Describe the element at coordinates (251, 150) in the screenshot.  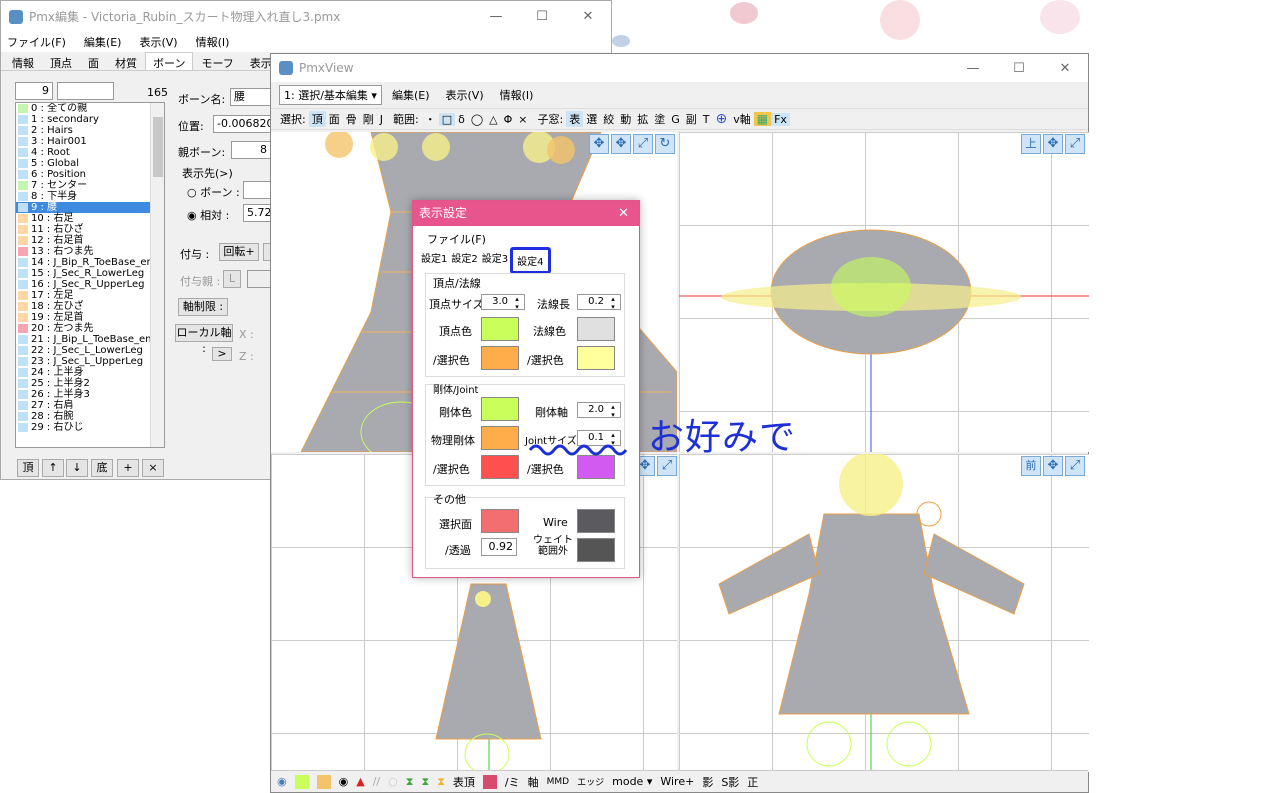
I see `parent-bone-input: 8` at that location.